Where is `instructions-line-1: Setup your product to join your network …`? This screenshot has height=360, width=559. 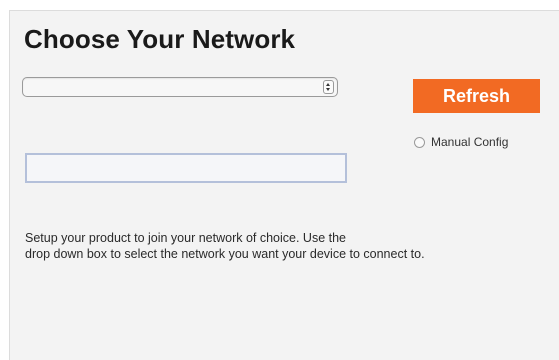 instructions-line-1: Setup your product to join your network … is located at coordinates (186, 238).